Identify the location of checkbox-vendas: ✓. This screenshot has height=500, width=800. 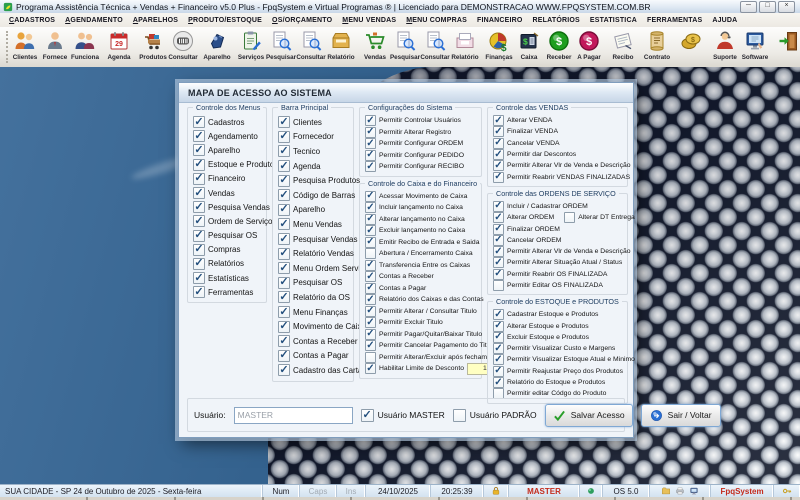
(199, 193).